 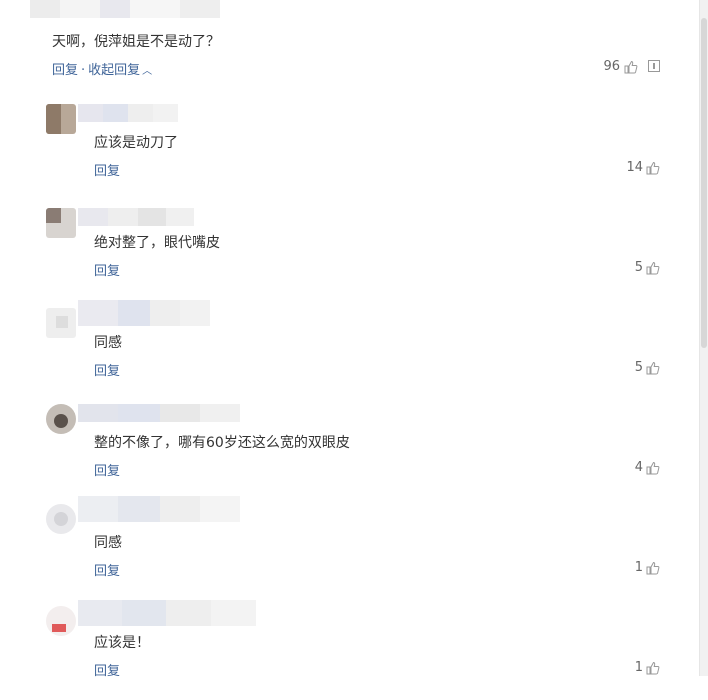 I want to click on collapse-replies-button: 收起回复 ︿, so click(x=120, y=70).